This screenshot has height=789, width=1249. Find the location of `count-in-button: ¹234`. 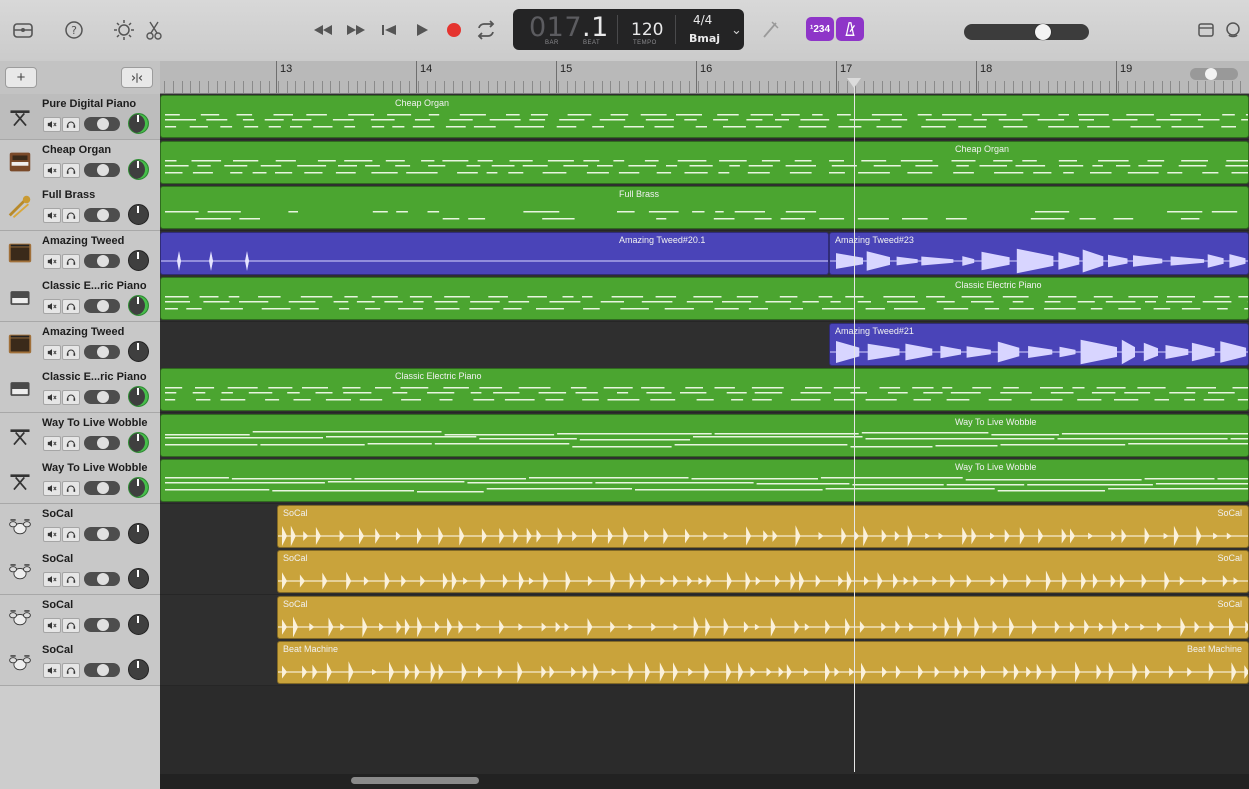

count-in-button: ¹234 is located at coordinates (820, 29).